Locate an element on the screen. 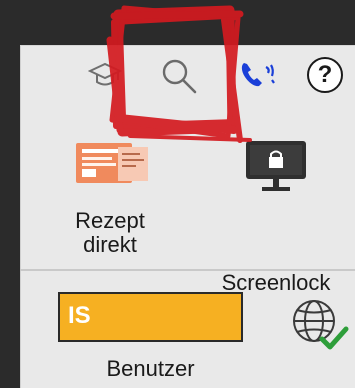  help-icon-glyph: ? is located at coordinates (325, 74).